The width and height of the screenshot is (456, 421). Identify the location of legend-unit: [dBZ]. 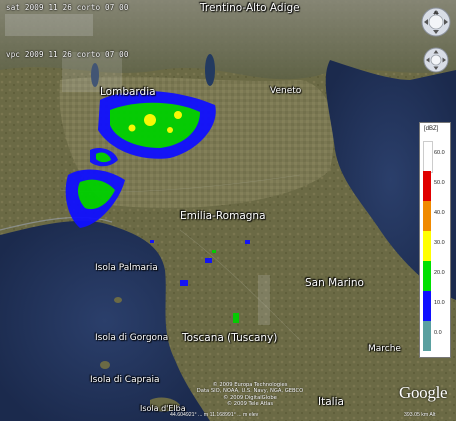
(431, 129).